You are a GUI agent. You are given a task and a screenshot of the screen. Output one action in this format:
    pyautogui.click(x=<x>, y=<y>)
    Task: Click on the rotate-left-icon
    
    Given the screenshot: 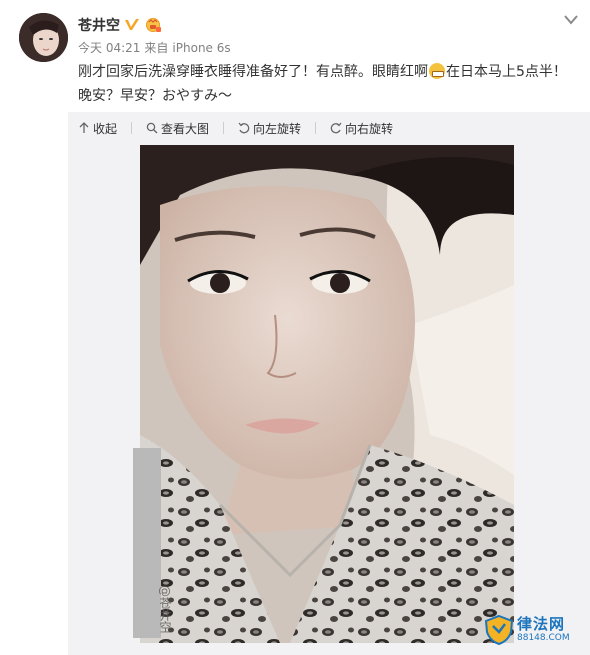 What is the action you would take?
    pyautogui.click(x=244, y=128)
    